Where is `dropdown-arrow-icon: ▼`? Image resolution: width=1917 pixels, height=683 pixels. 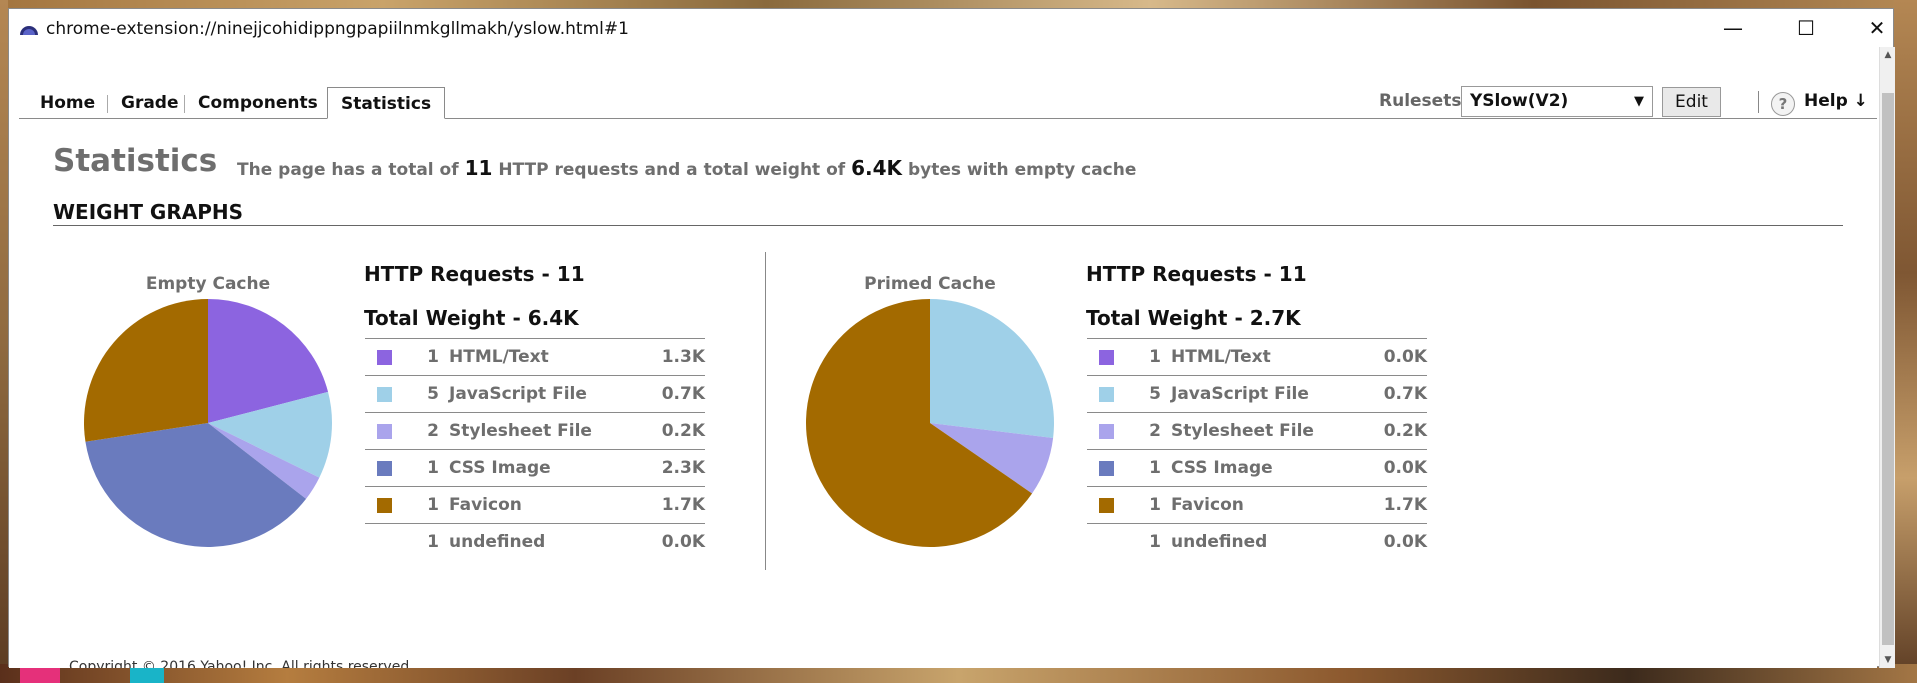
dropdown-arrow-icon: ▼ is located at coordinates (1639, 101).